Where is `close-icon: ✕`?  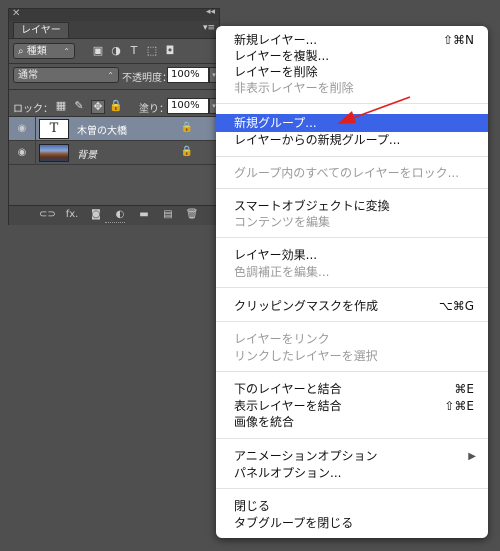 close-icon: ✕ is located at coordinates (16, 13).